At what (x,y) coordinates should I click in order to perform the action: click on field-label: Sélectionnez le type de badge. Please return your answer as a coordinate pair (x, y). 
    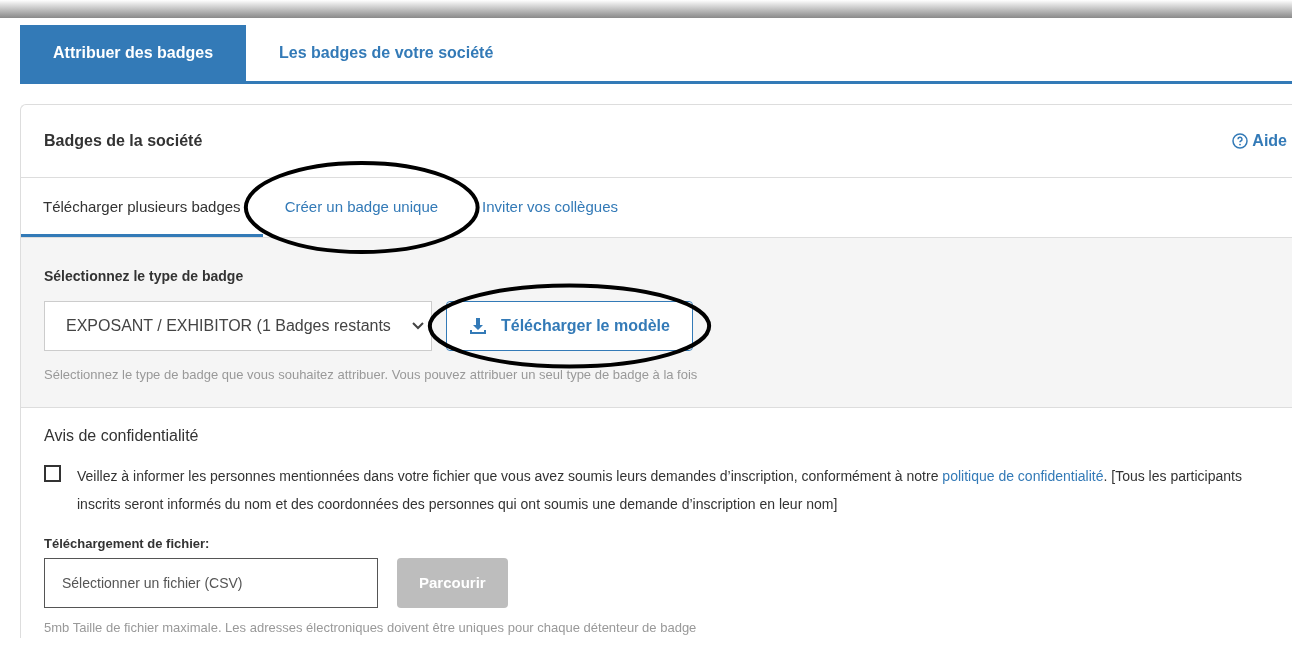
    Looking at the image, I should click on (144, 276).